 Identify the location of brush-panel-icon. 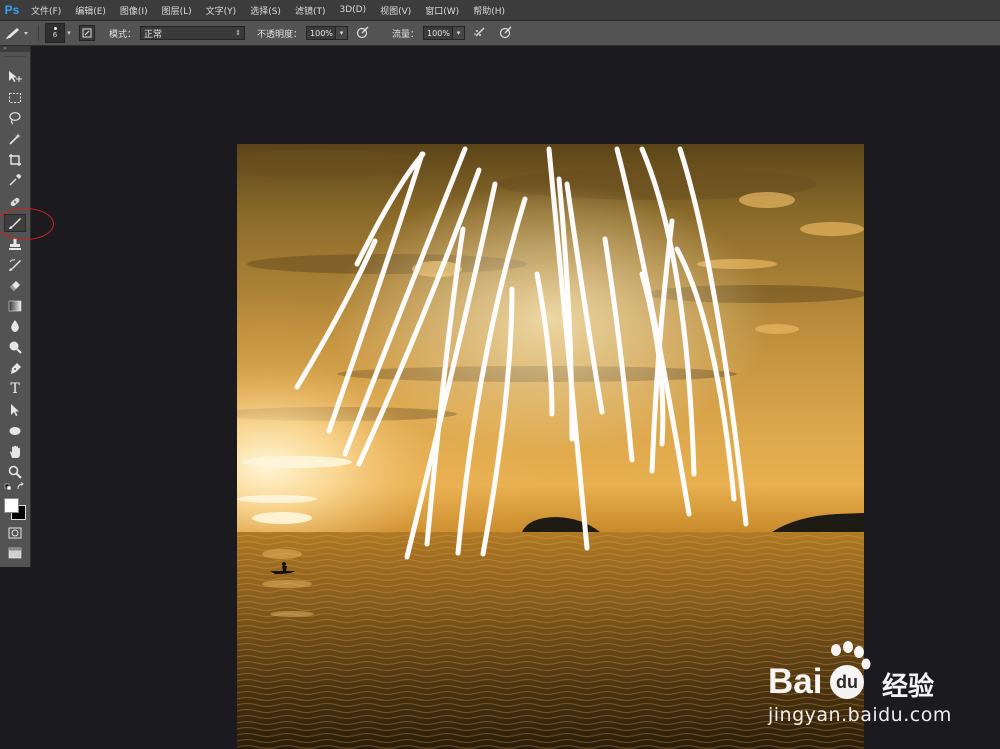
(87, 33).